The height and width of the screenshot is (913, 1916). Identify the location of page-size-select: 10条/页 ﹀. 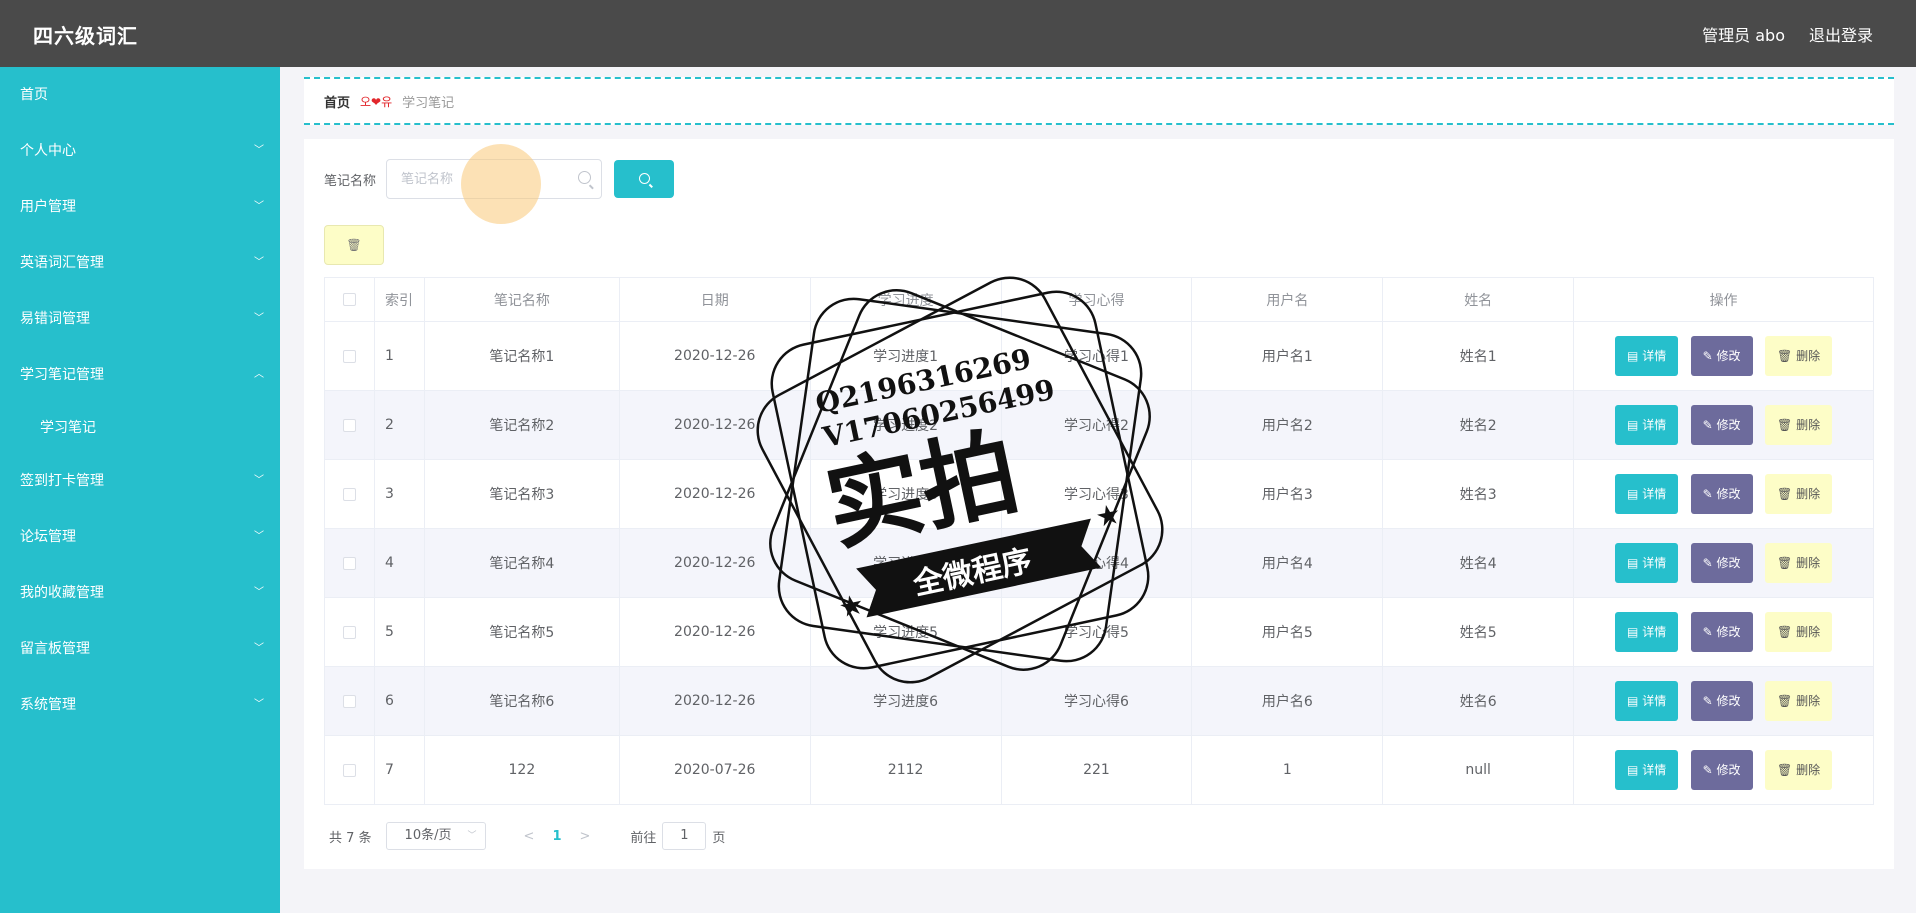
(435, 836).